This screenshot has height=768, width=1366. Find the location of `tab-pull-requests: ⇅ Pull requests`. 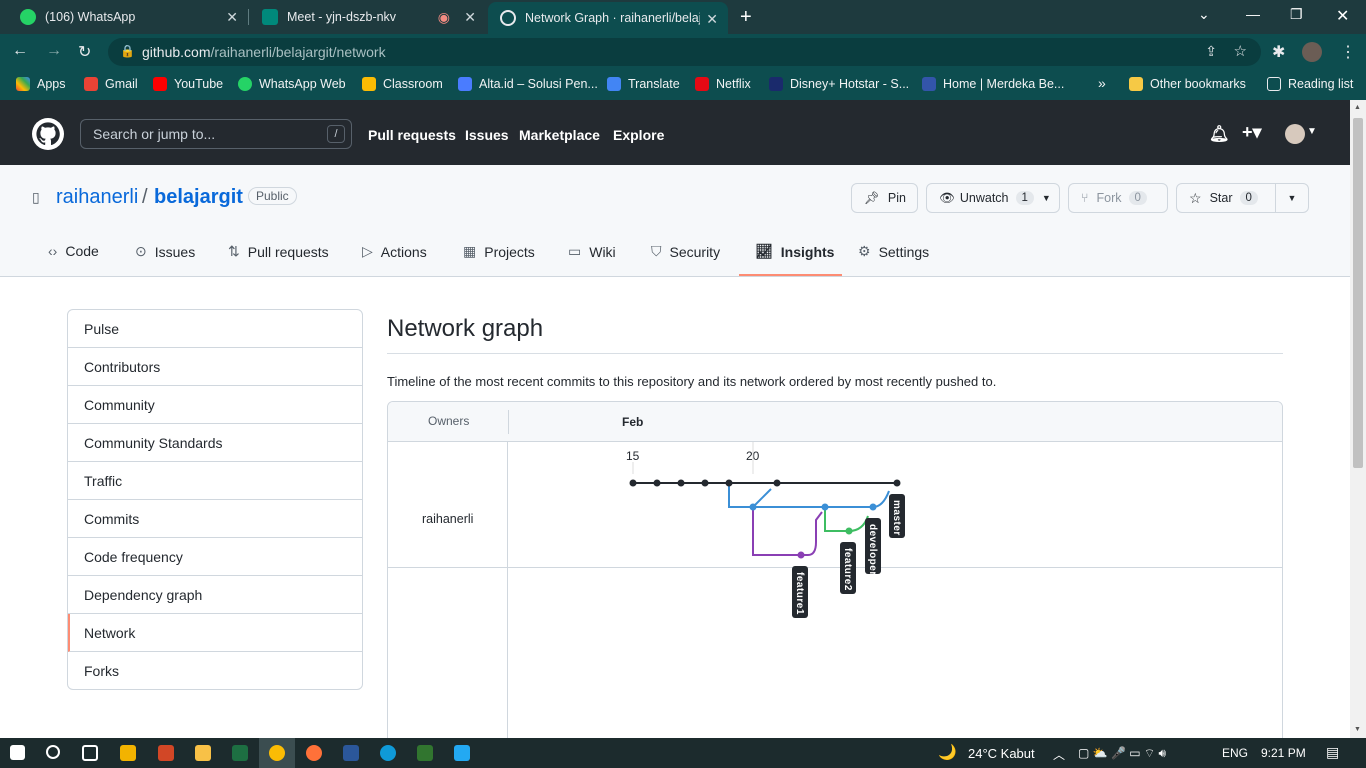

tab-pull-requests: ⇅ Pull requests is located at coordinates (278, 251).